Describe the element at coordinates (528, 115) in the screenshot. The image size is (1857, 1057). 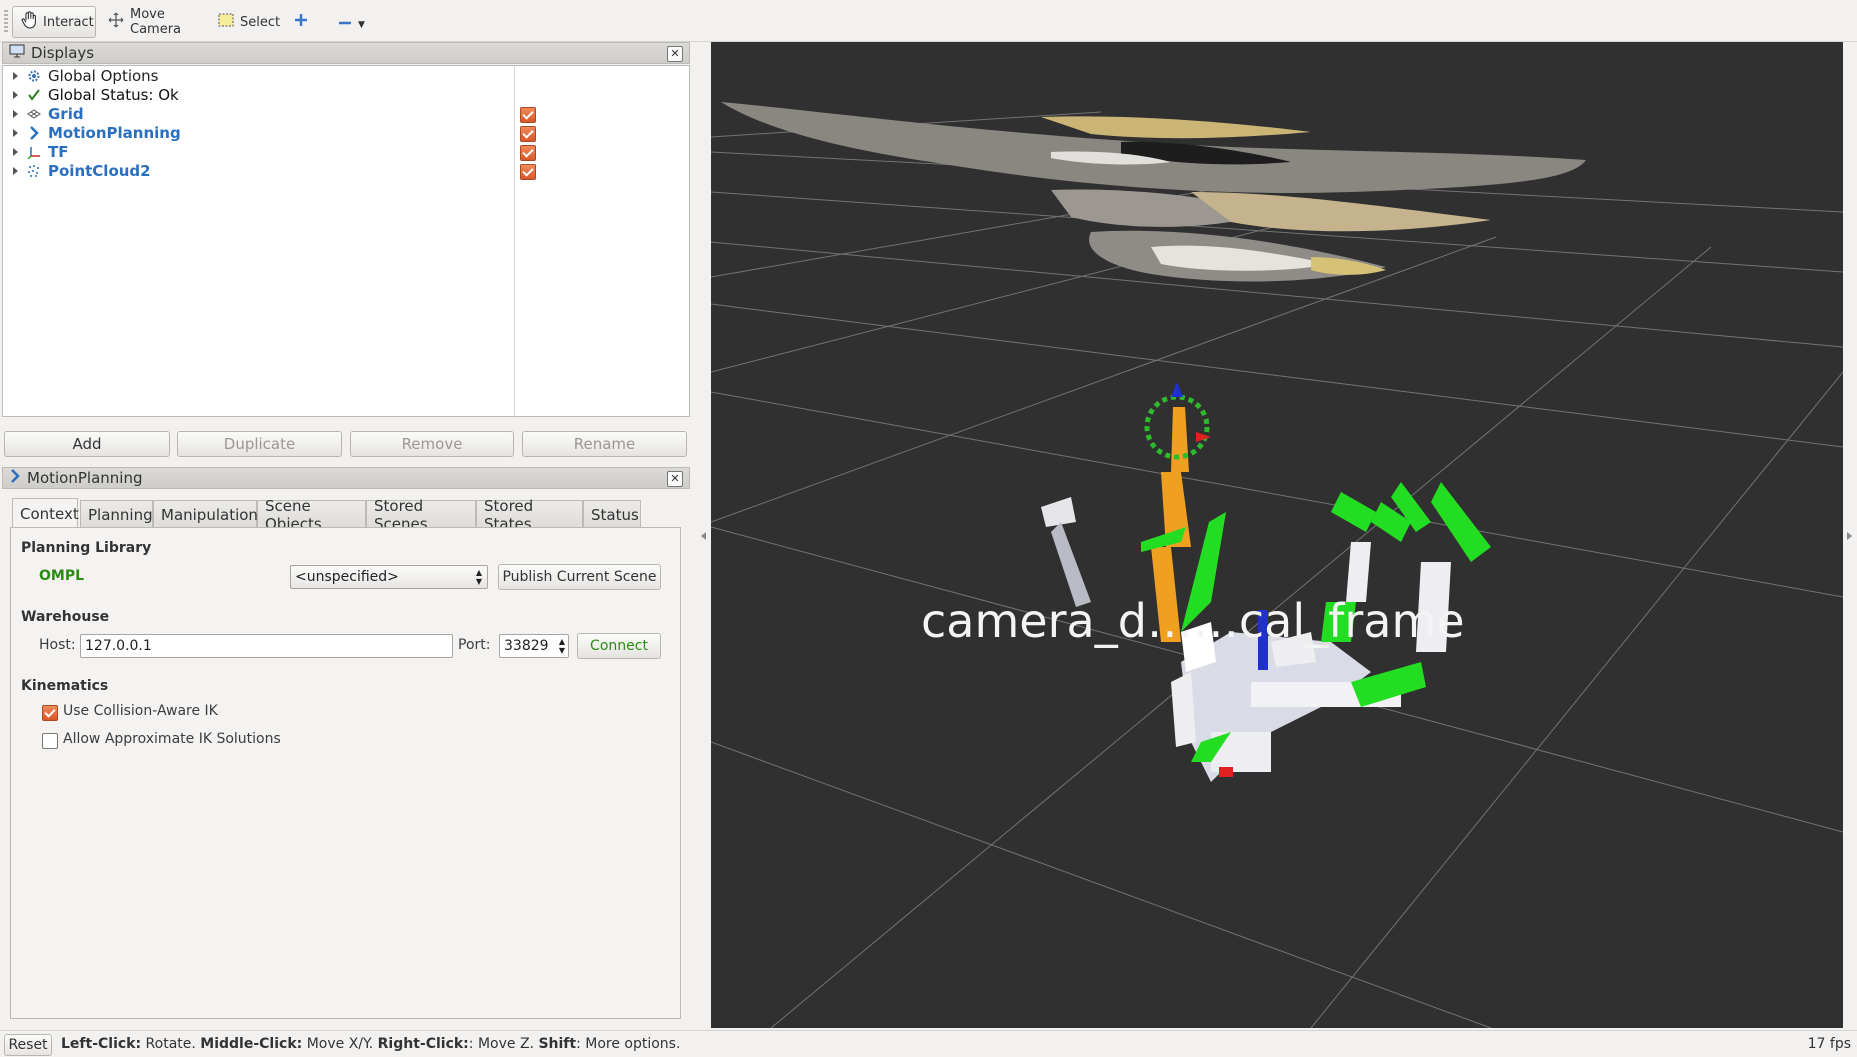
I see `grid-enabled-checkbox` at that location.